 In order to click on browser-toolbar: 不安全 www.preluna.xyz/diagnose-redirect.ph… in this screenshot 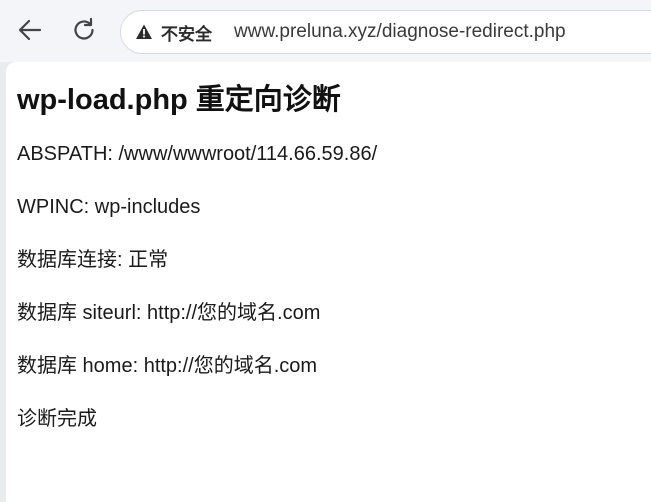, I will do `click(325, 31)`.